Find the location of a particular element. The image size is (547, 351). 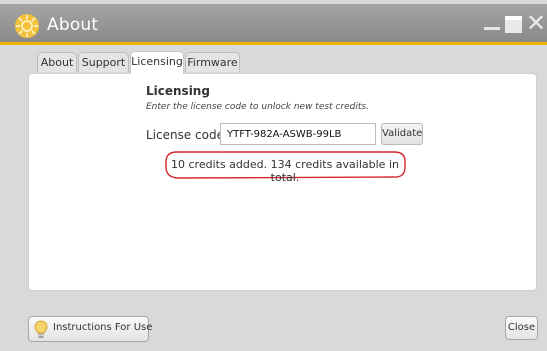

tab-firmware: Firmware is located at coordinates (212, 62).